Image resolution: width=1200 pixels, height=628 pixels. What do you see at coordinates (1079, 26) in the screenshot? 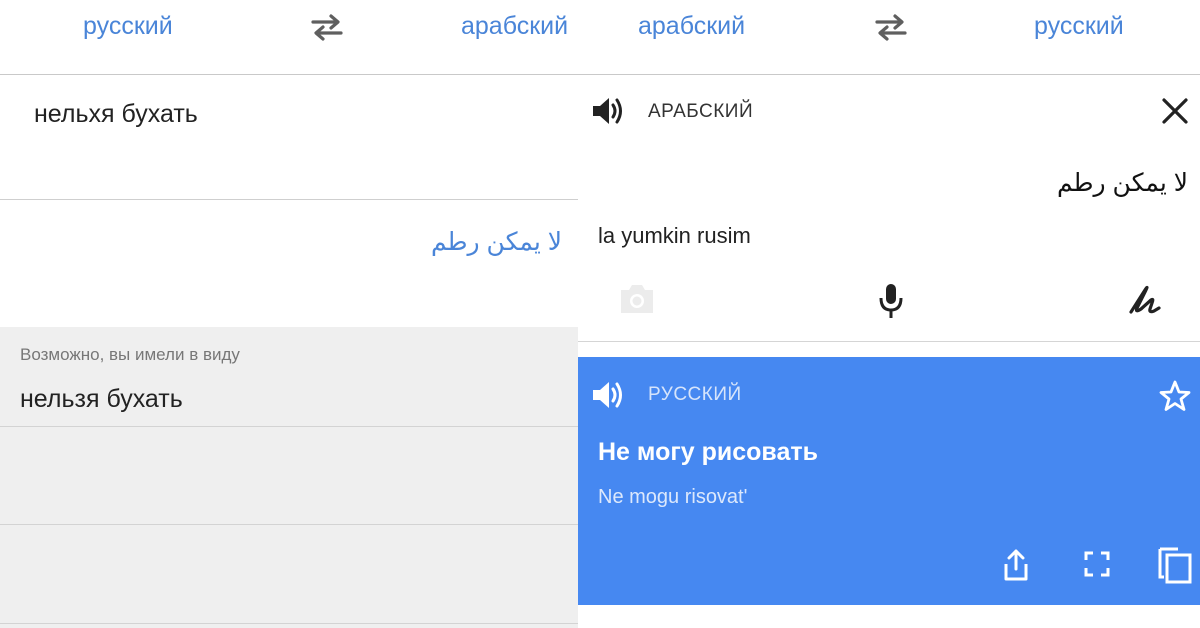
I see `target-language-button: русский` at bounding box center [1079, 26].